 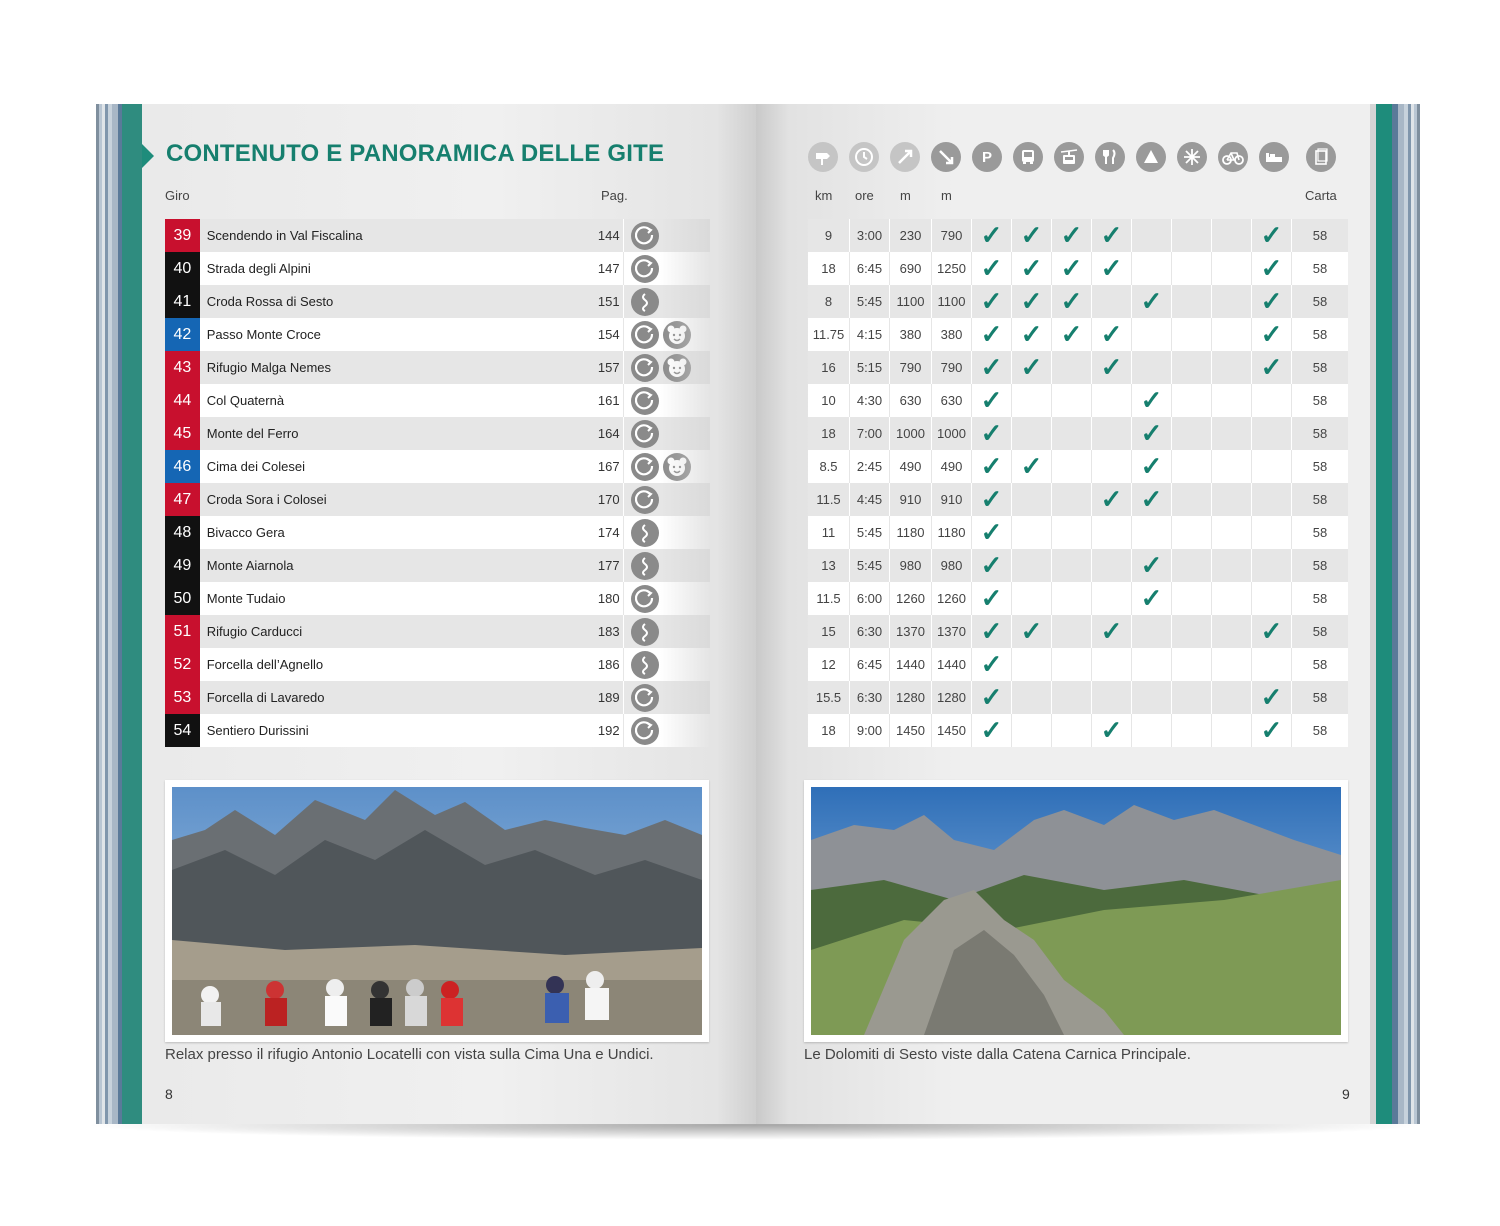 What do you see at coordinates (870, 268) in the screenshot?
I see `tour-hours: 6:45` at bounding box center [870, 268].